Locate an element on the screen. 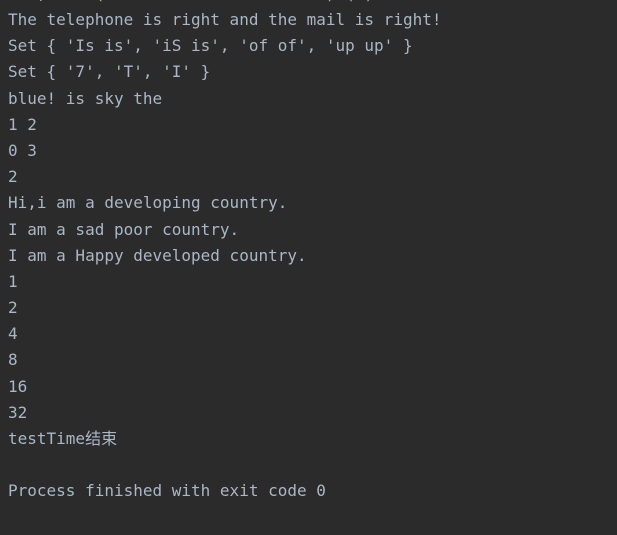 The image size is (617, 535). console-line-5: 1 2 is located at coordinates (22, 124).